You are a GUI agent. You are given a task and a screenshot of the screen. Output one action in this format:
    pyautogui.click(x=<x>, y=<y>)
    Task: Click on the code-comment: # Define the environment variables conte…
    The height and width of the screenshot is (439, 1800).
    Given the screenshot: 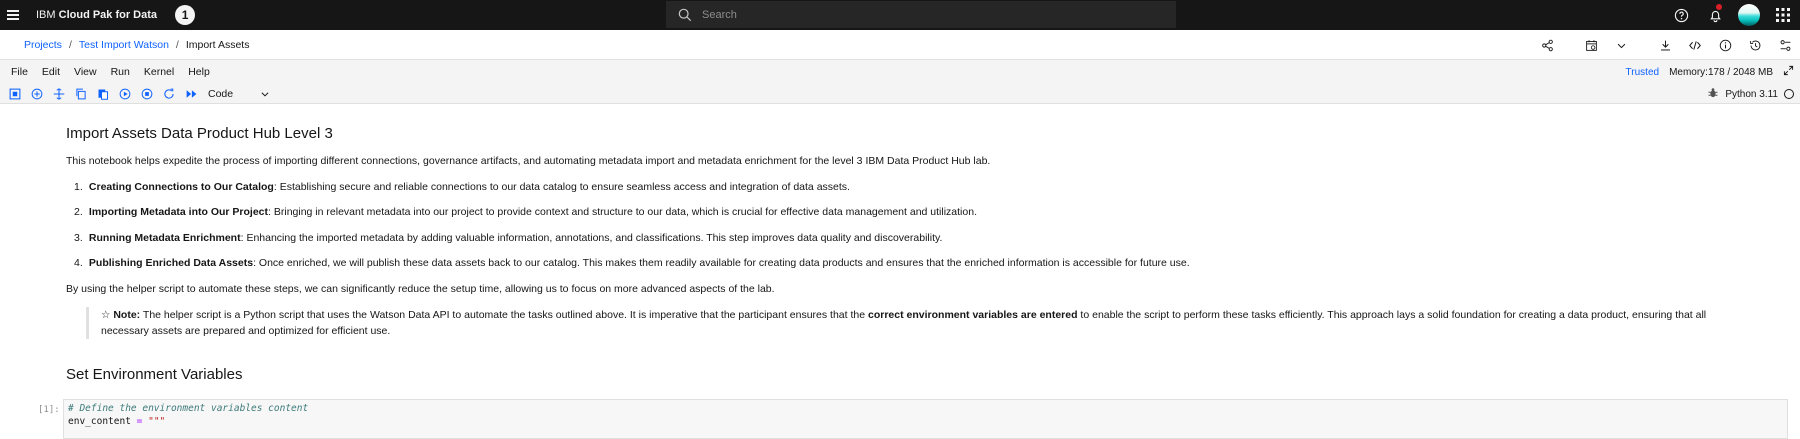 What is the action you would take?
    pyautogui.click(x=188, y=408)
    